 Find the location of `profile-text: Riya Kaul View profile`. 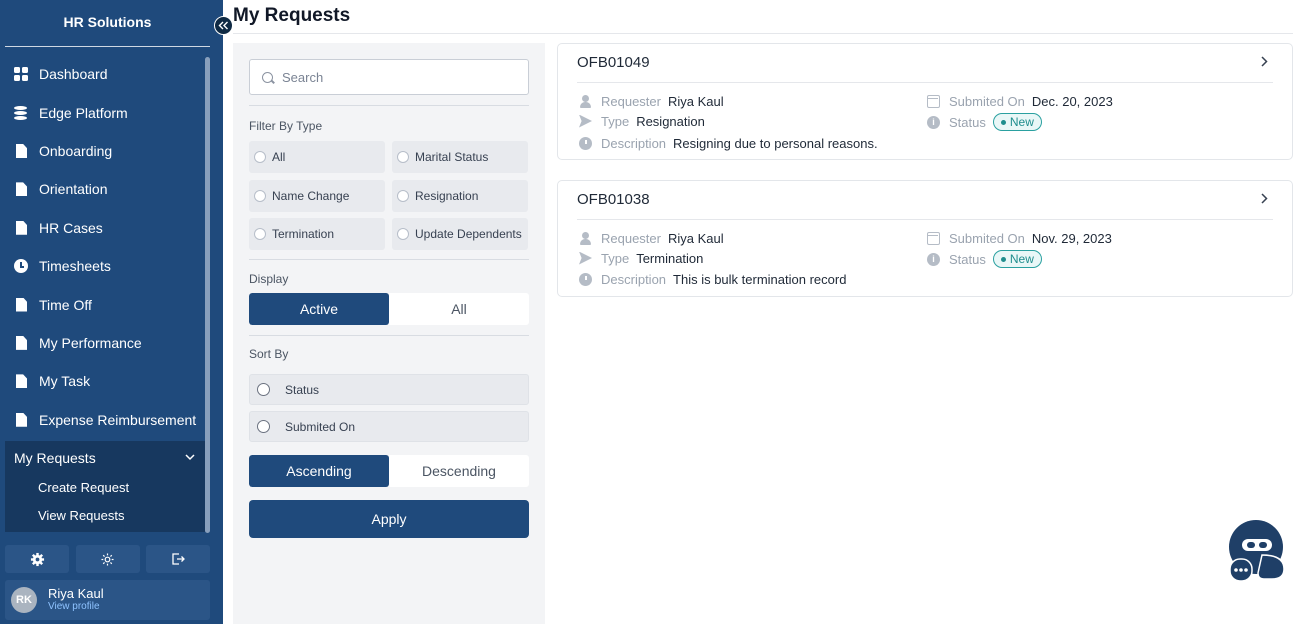

profile-text: Riya Kaul View profile is located at coordinates (76, 600).